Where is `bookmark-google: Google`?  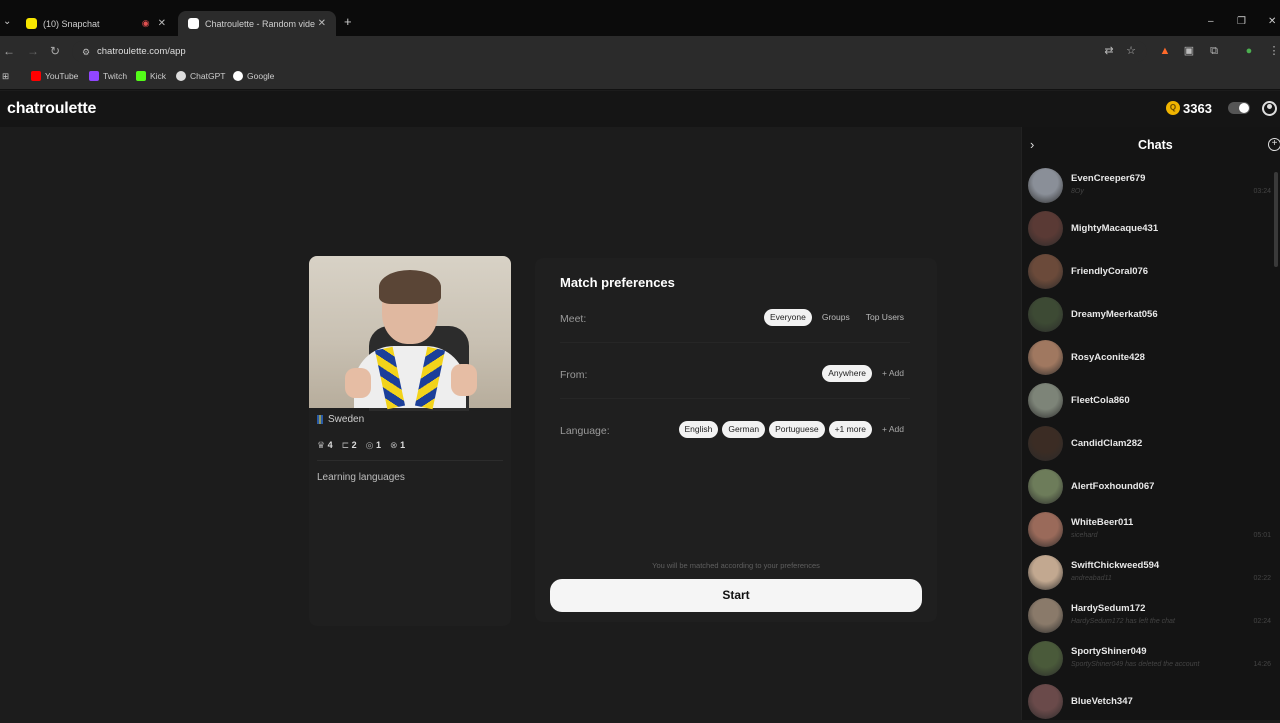
bookmark-google: Google is located at coordinates (253, 76).